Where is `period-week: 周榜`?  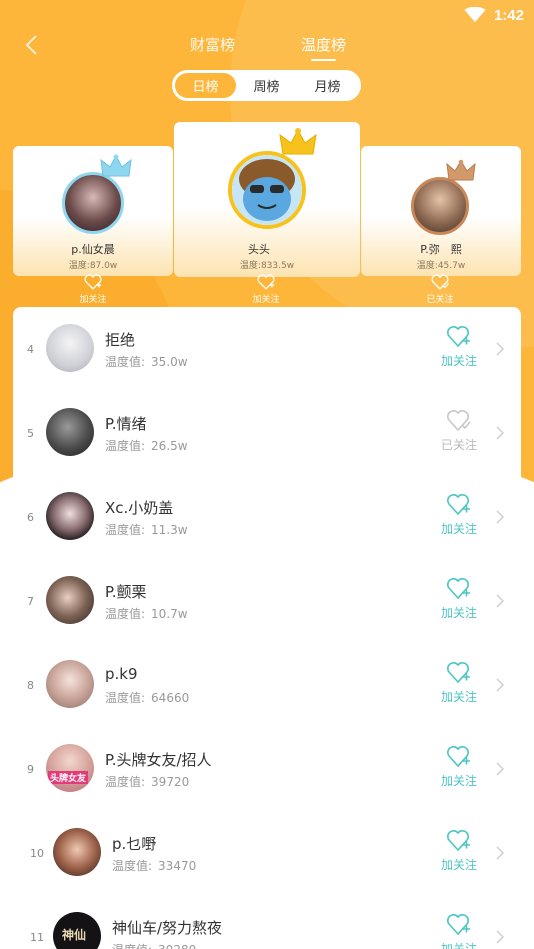
period-week: 周榜 is located at coordinates (266, 85).